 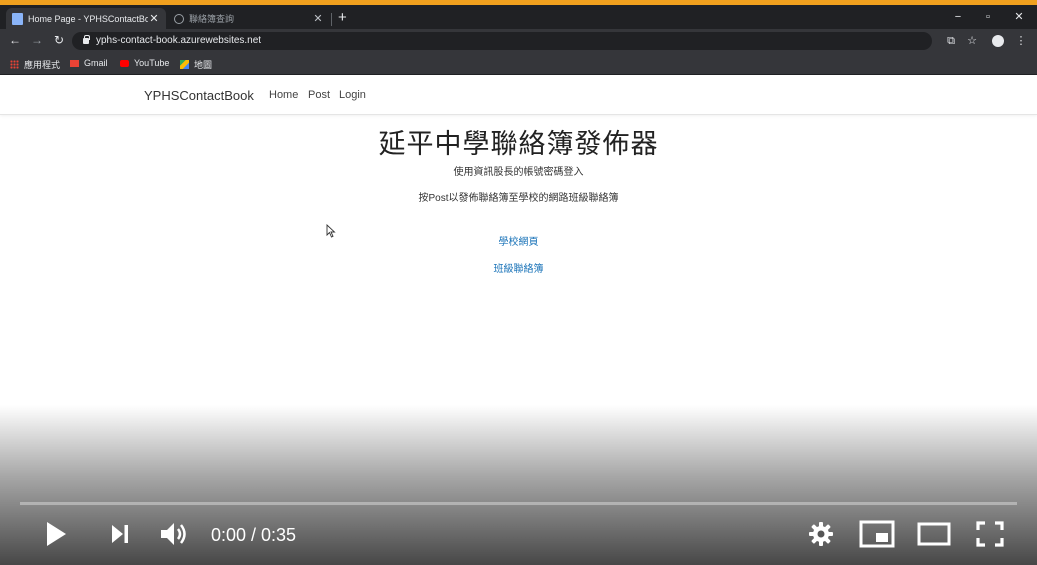 What do you see at coordinates (972, 41) in the screenshot?
I see `bookmark-star-icon: ☆` at bounding box center [972, 41].